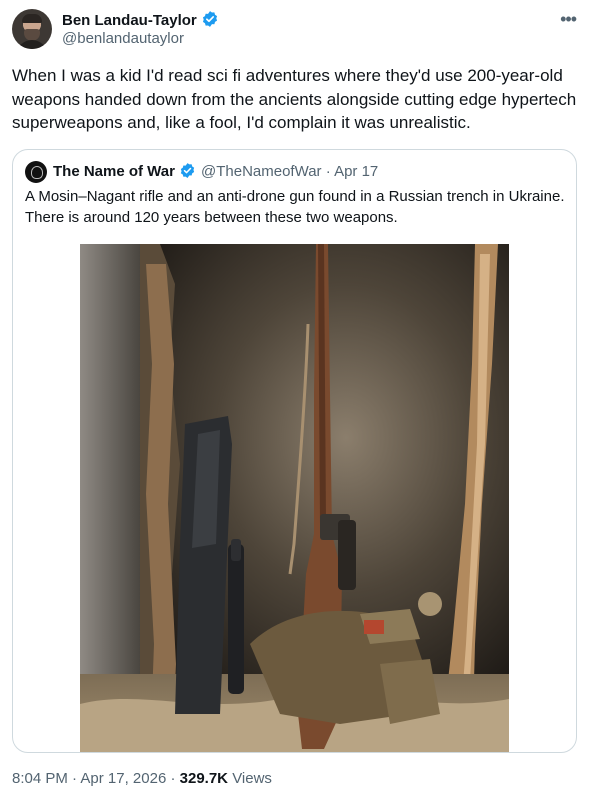  What do you see at coordinates (129, 20) in the screenshot?
I see `author-name: Ben Landau-Taylor` at bounding box center [129, 20].